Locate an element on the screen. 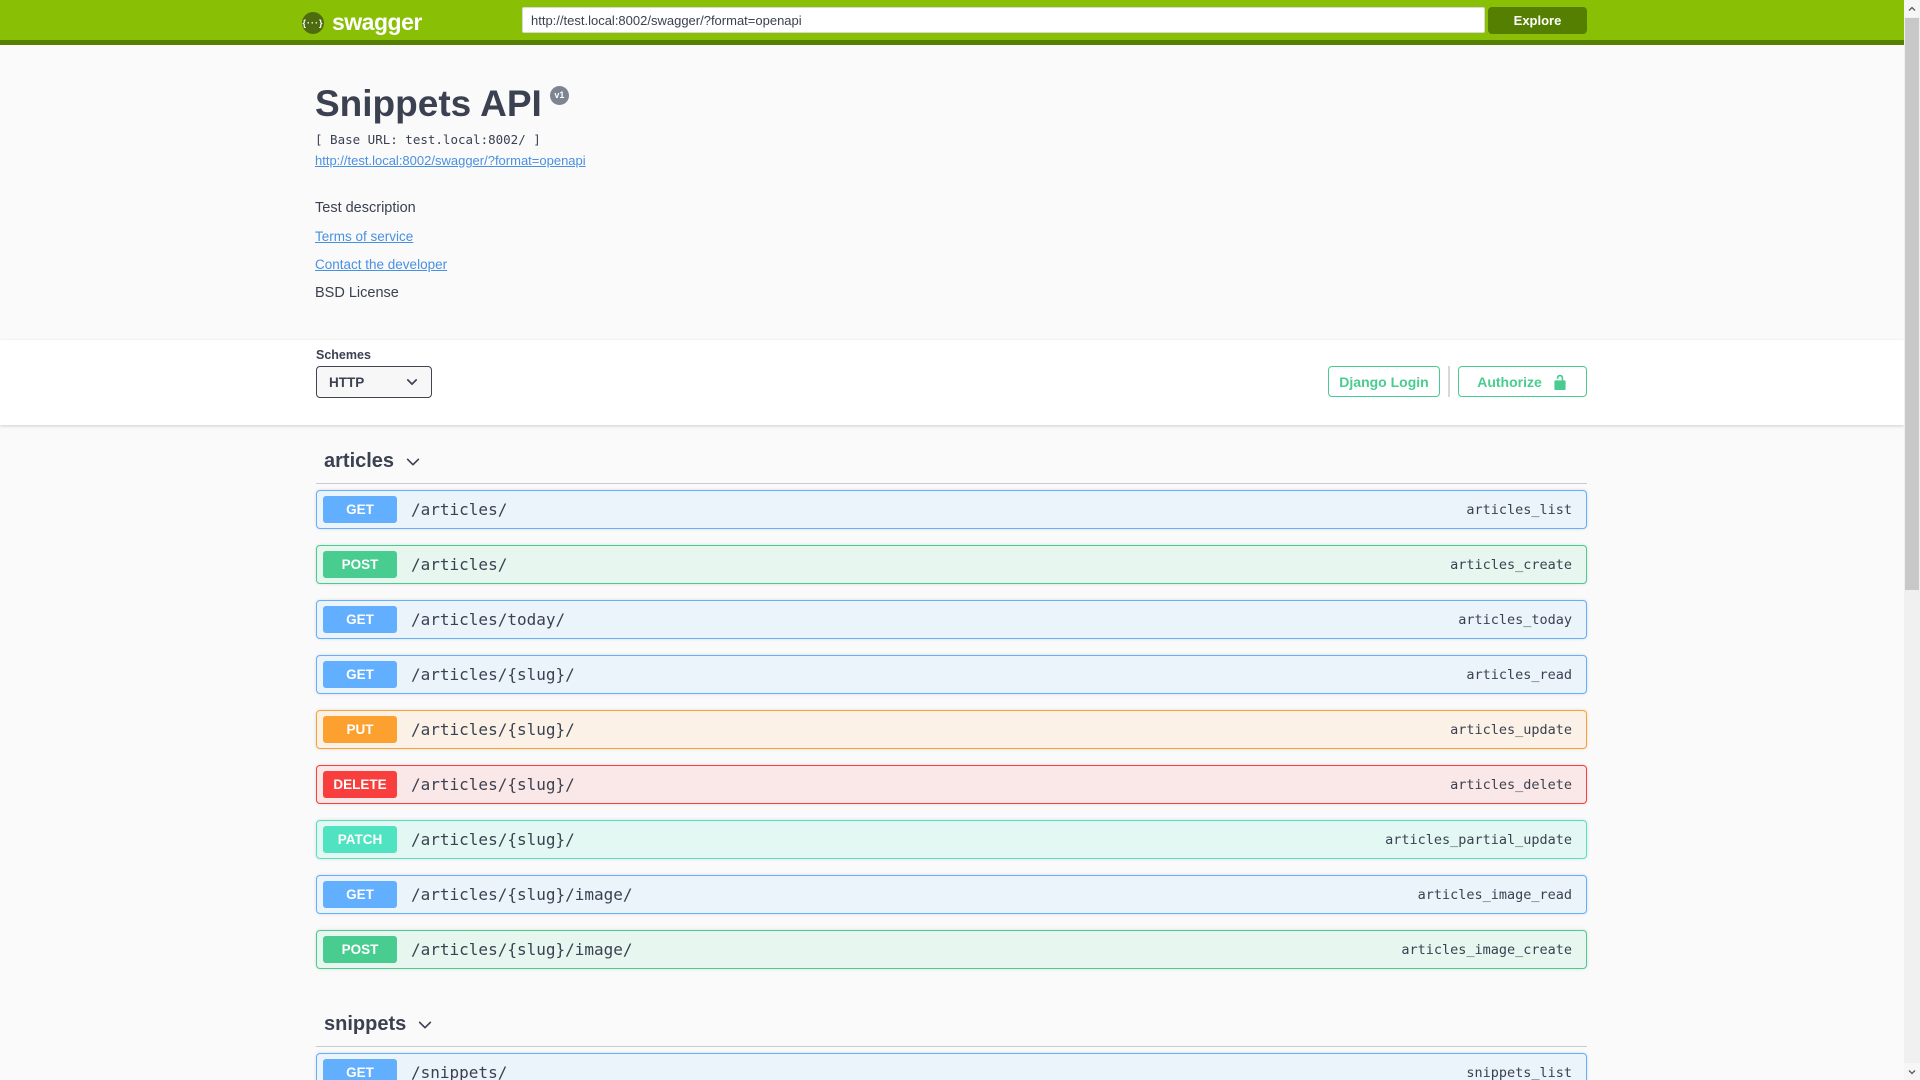 This screenshot has height=1080, width=1920. endpoint-row: POST /articles/ articles_create is located at coordinates (951, 564).